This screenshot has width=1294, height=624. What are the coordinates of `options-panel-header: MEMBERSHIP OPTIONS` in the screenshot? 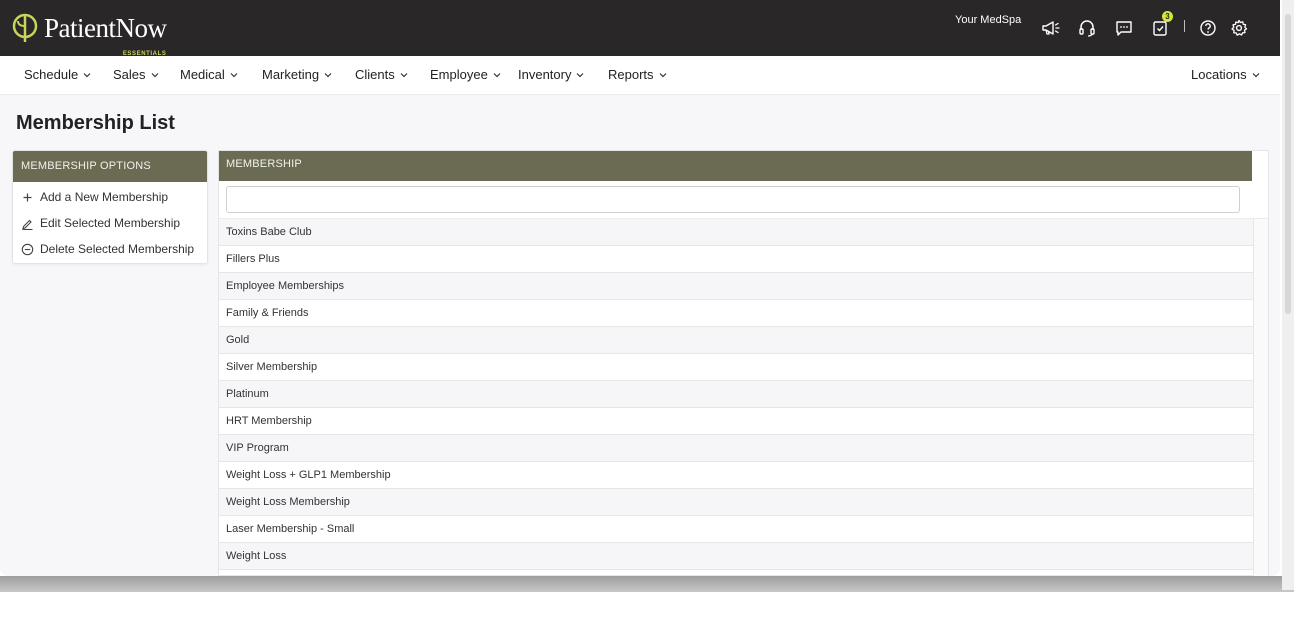 It's located at (110, 166).